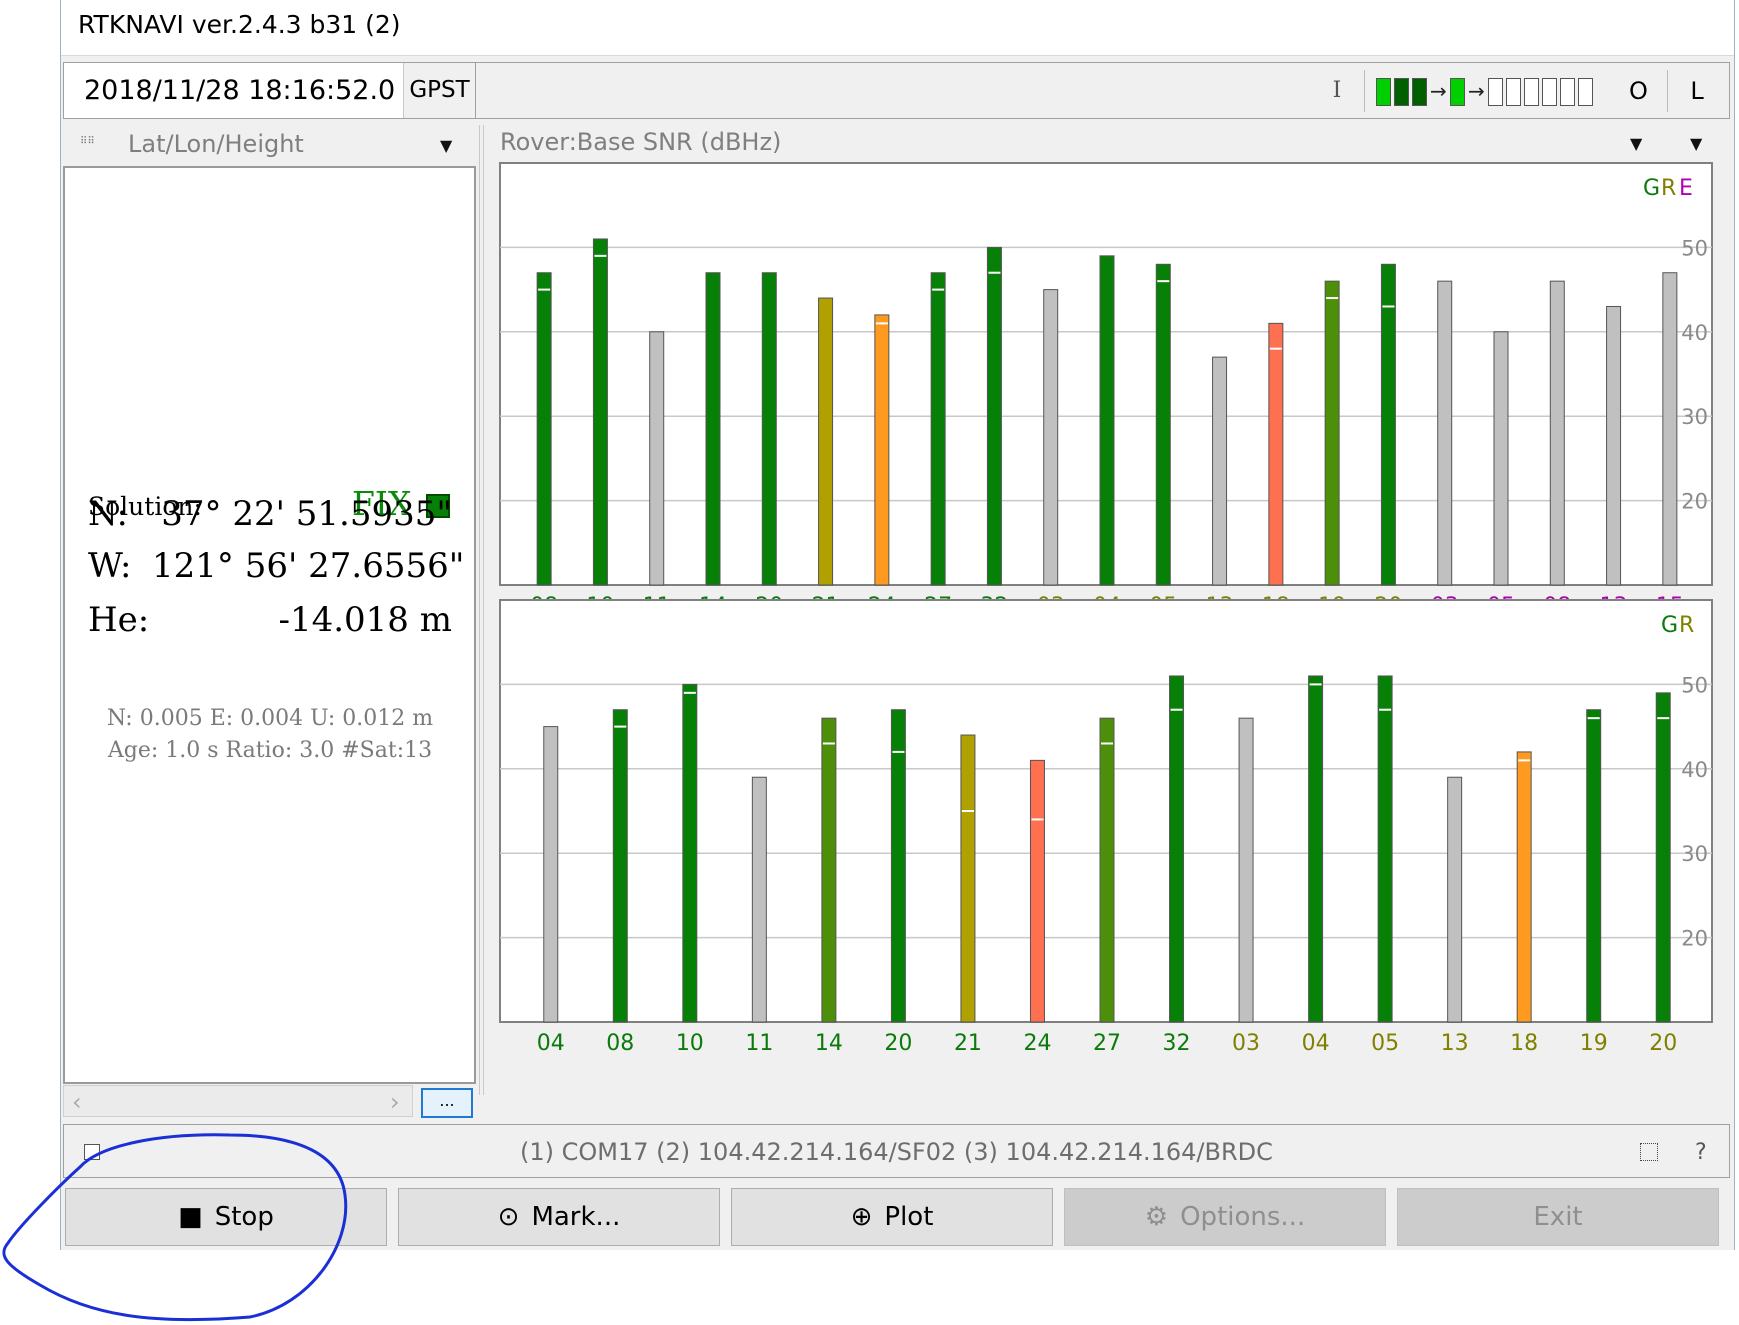 The width and height of the screenshot is (1739, 1325). Describe the element at coordinates (968, 1043) in the screenshot. I see `satellite-label: 21` at that location.